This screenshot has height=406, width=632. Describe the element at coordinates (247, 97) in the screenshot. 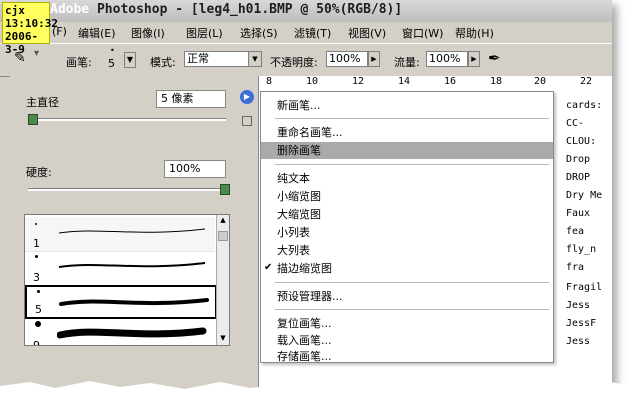

I see `panel-menu-arrow-icon: ▶` at that location.